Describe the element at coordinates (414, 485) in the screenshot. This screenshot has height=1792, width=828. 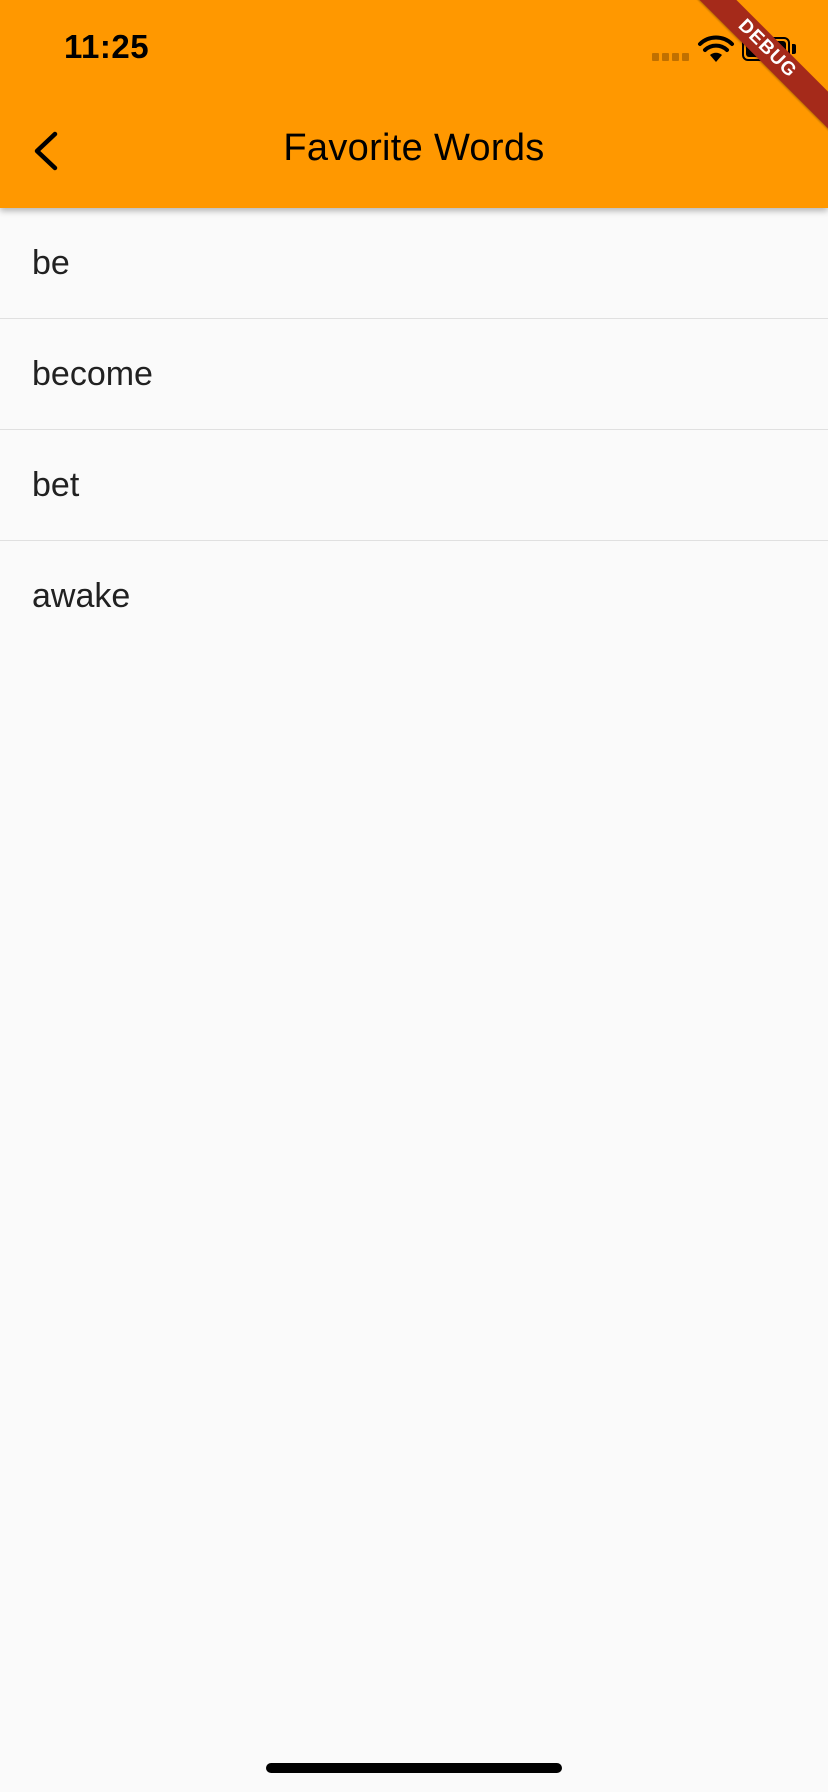
I see `list-item: bet` at that location.